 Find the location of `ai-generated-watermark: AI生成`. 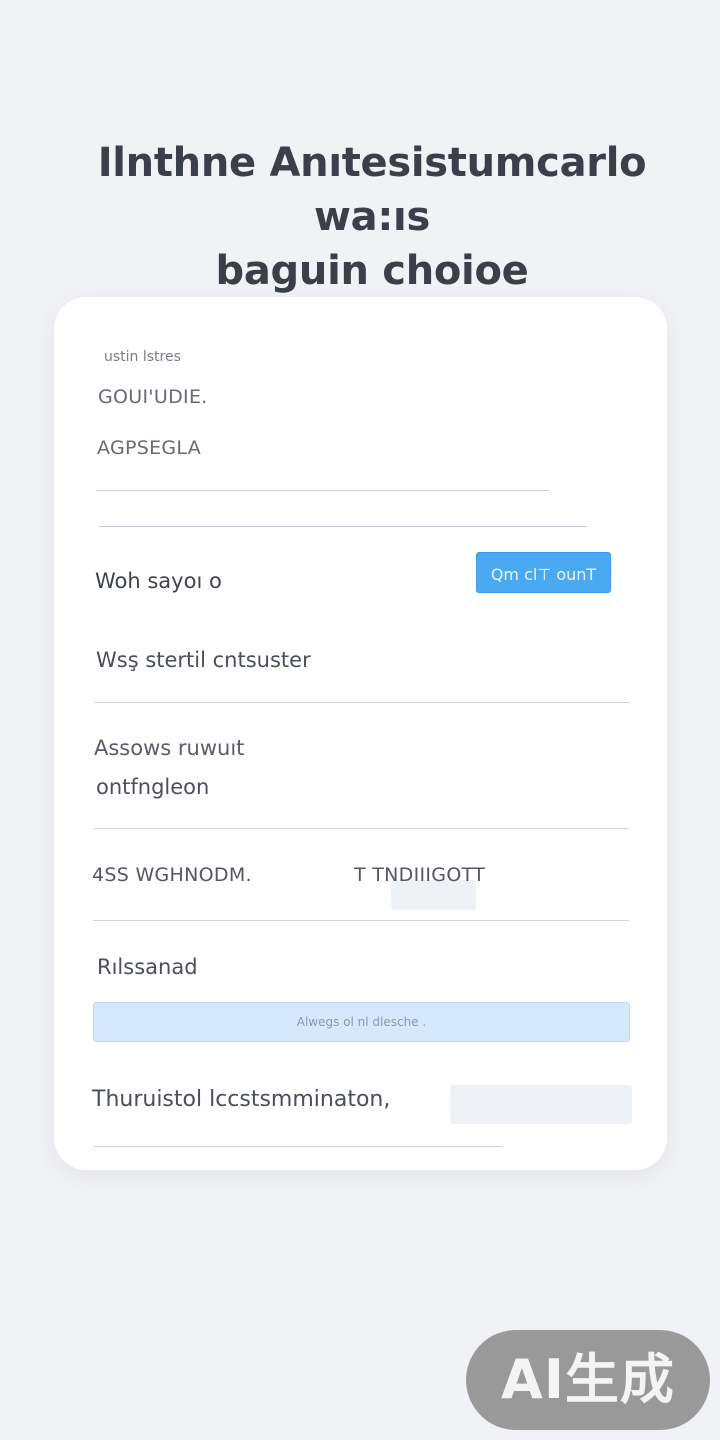

ai-generated-watermark: AI生成 is located at coordinates (588, 1380).